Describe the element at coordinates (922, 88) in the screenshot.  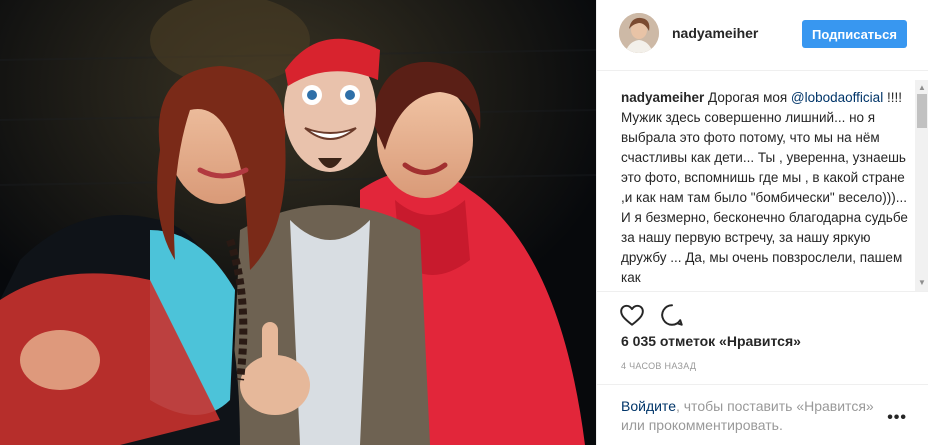
I see `scroll-up-icon: ▲` at that location.